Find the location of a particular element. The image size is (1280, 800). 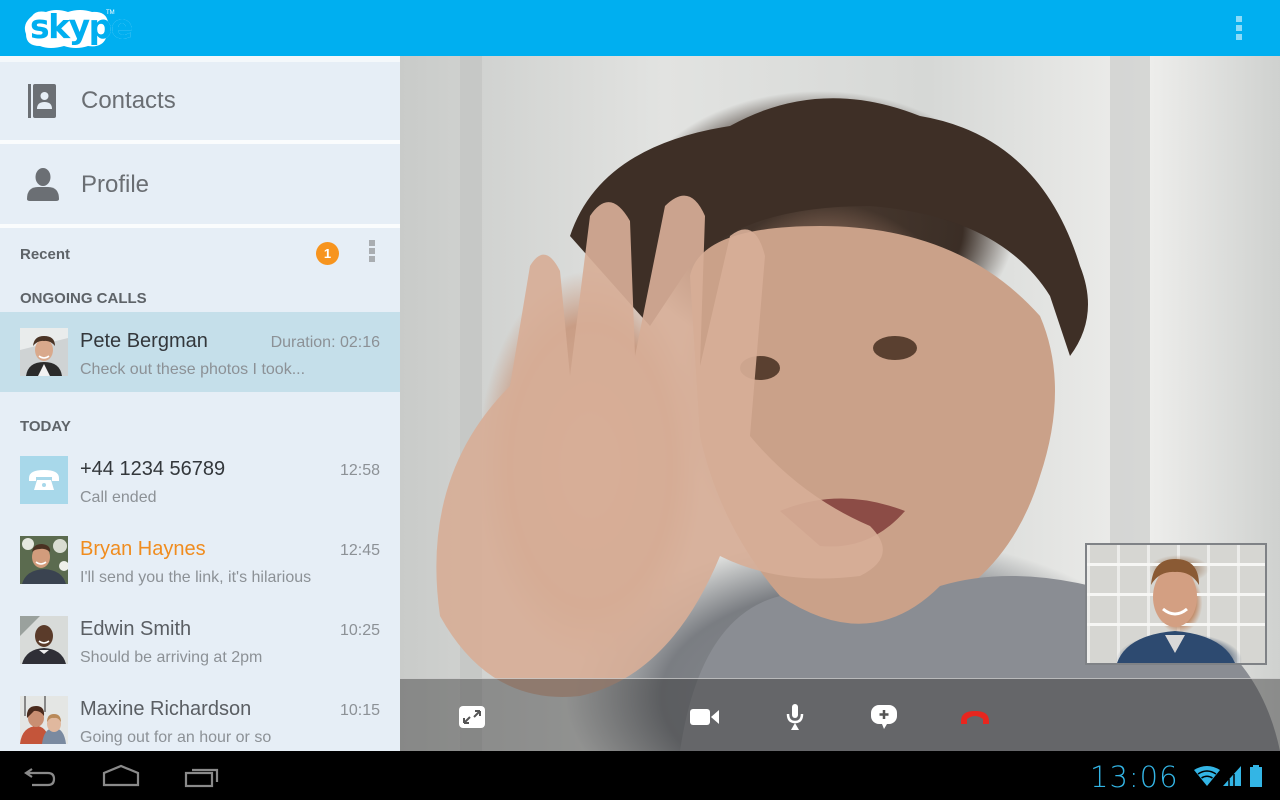

fullscreen-button is located at coordinates (472, 717).